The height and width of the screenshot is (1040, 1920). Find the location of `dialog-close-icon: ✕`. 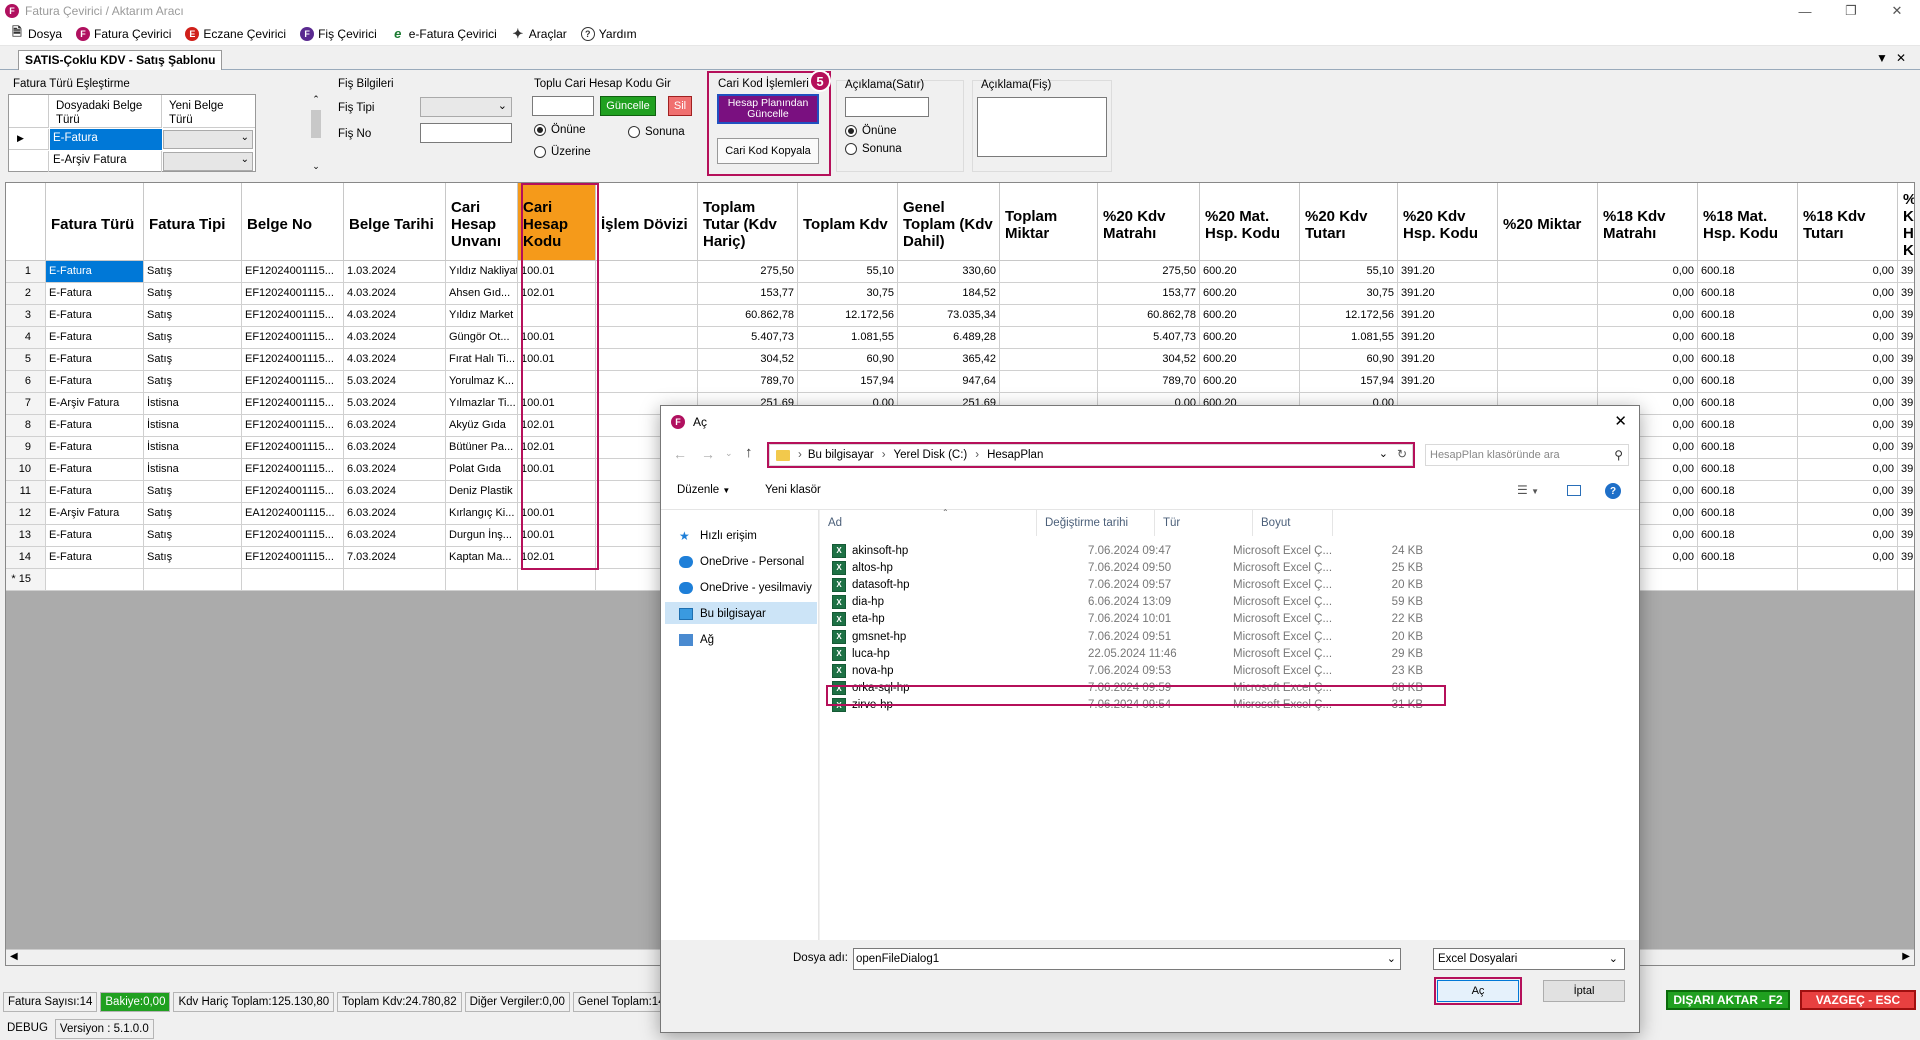

dialog-close-icon: ✕ is located at coordinates (1620, 421).